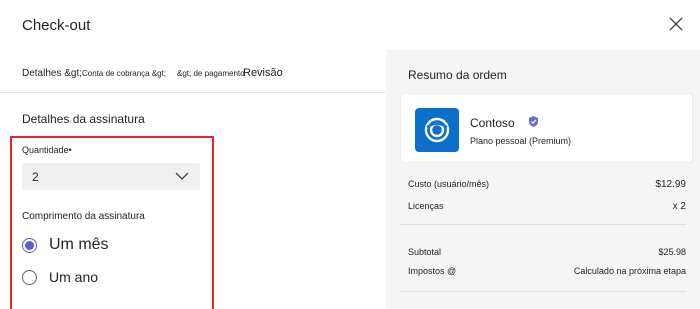  Describe the element at coordinates (79, 244) in the screenshot. I see `option-one-month-label: Um mês` at that location.